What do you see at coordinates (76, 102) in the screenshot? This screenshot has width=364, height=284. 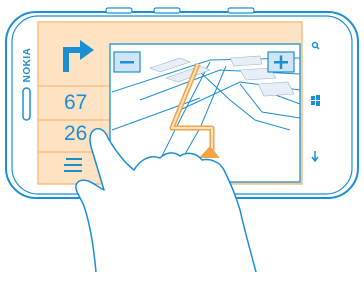 I see `distance-value: 67` at bounding box center [76, 102].